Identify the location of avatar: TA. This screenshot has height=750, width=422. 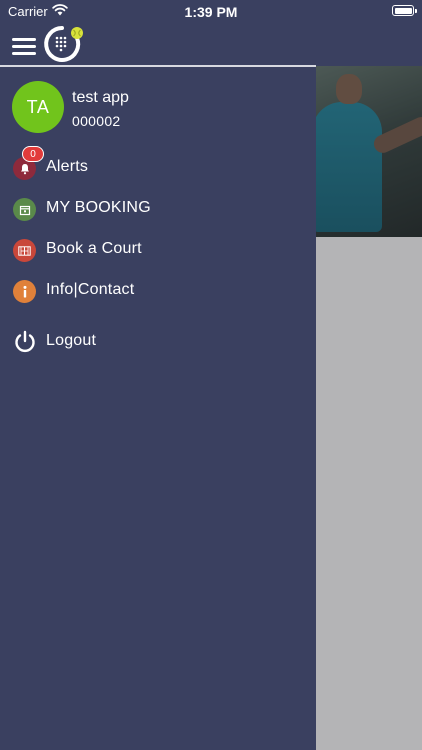
(38, 107).